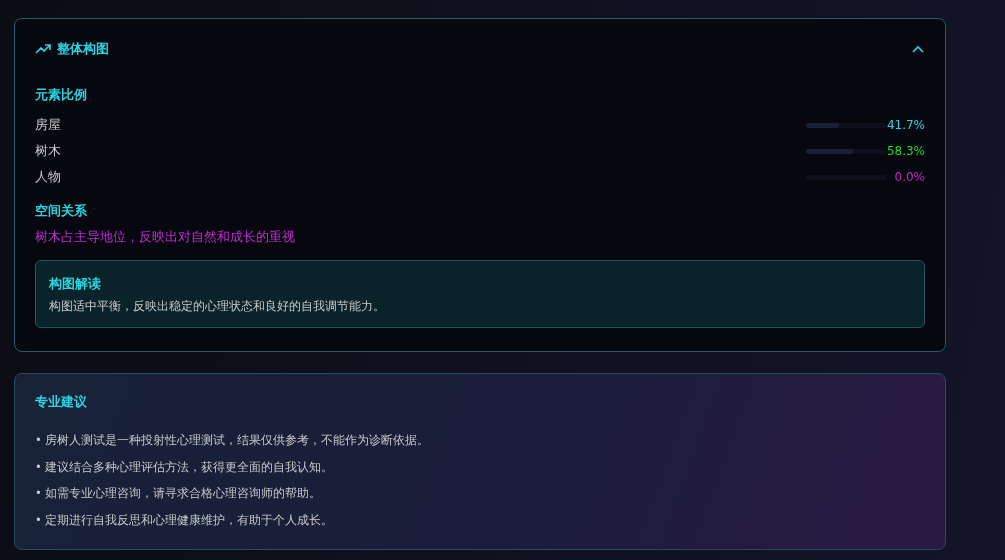  Describe the element at coordinates (217, 306) in the screenshot. I see `card-text: 构图适中平衡，反映出稳定的心理状态和良好的自我调节能力。` at that location.